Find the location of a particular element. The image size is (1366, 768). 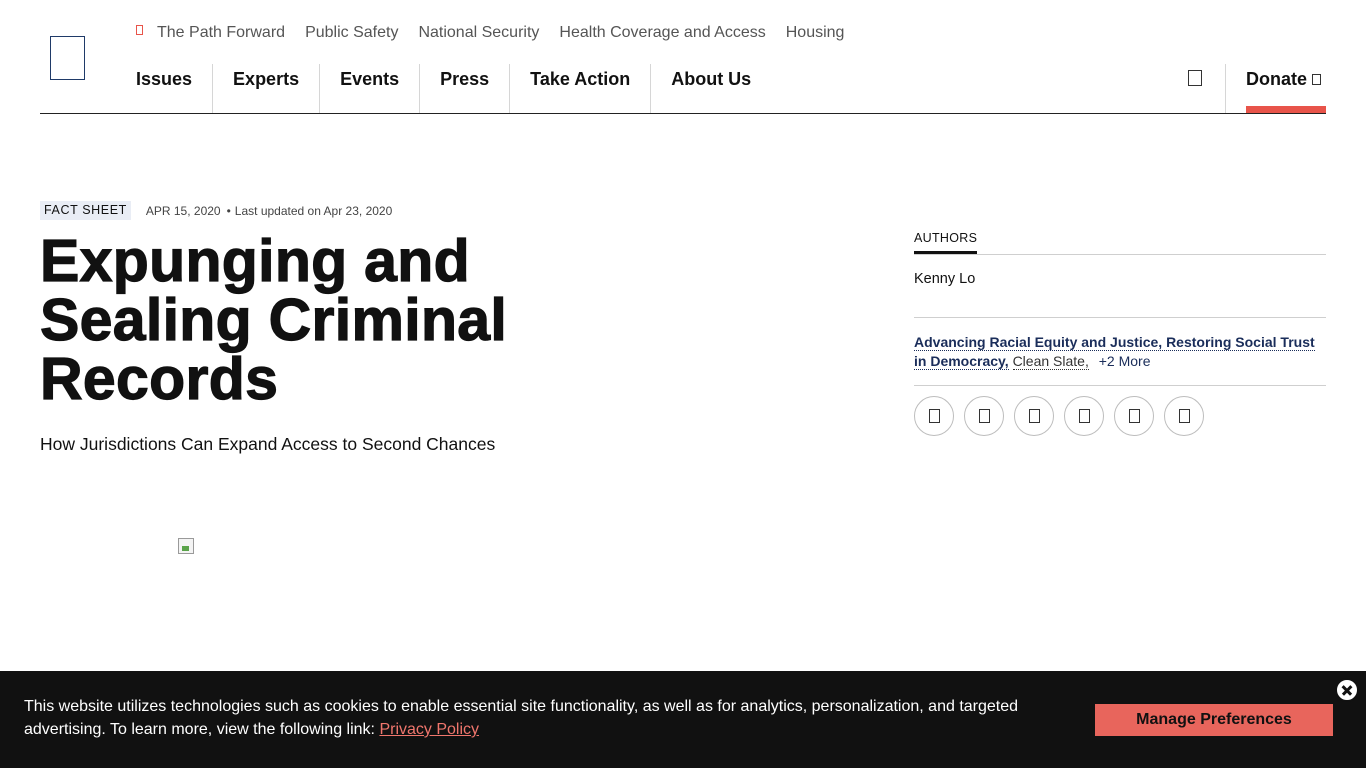

share-buttons is located at coordinates (1064, 416).